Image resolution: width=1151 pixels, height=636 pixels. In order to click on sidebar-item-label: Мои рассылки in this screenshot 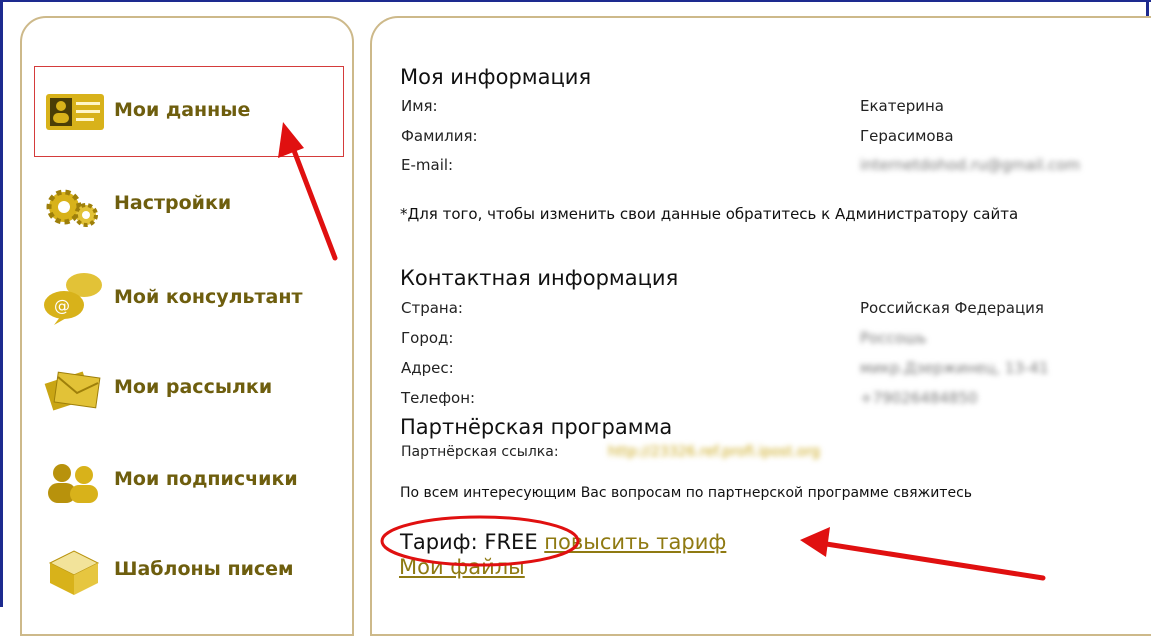, I will do `click(193, 387)`.